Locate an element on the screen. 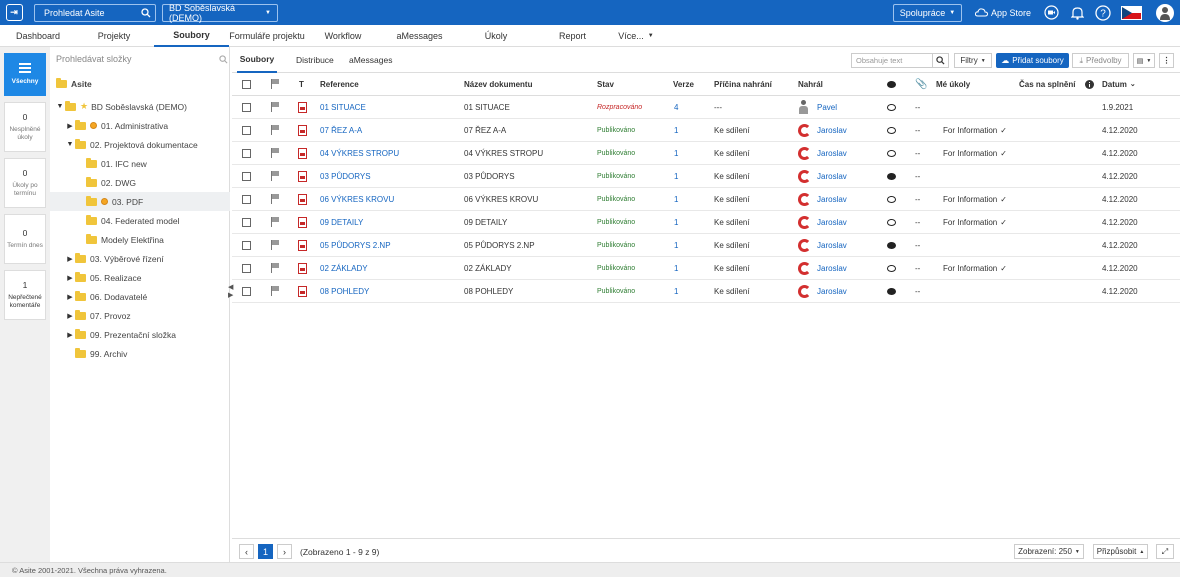 The height and width of the screenshot is (577, 1180). global-search: Prohledat Asite is located at coordinates (95, 12).